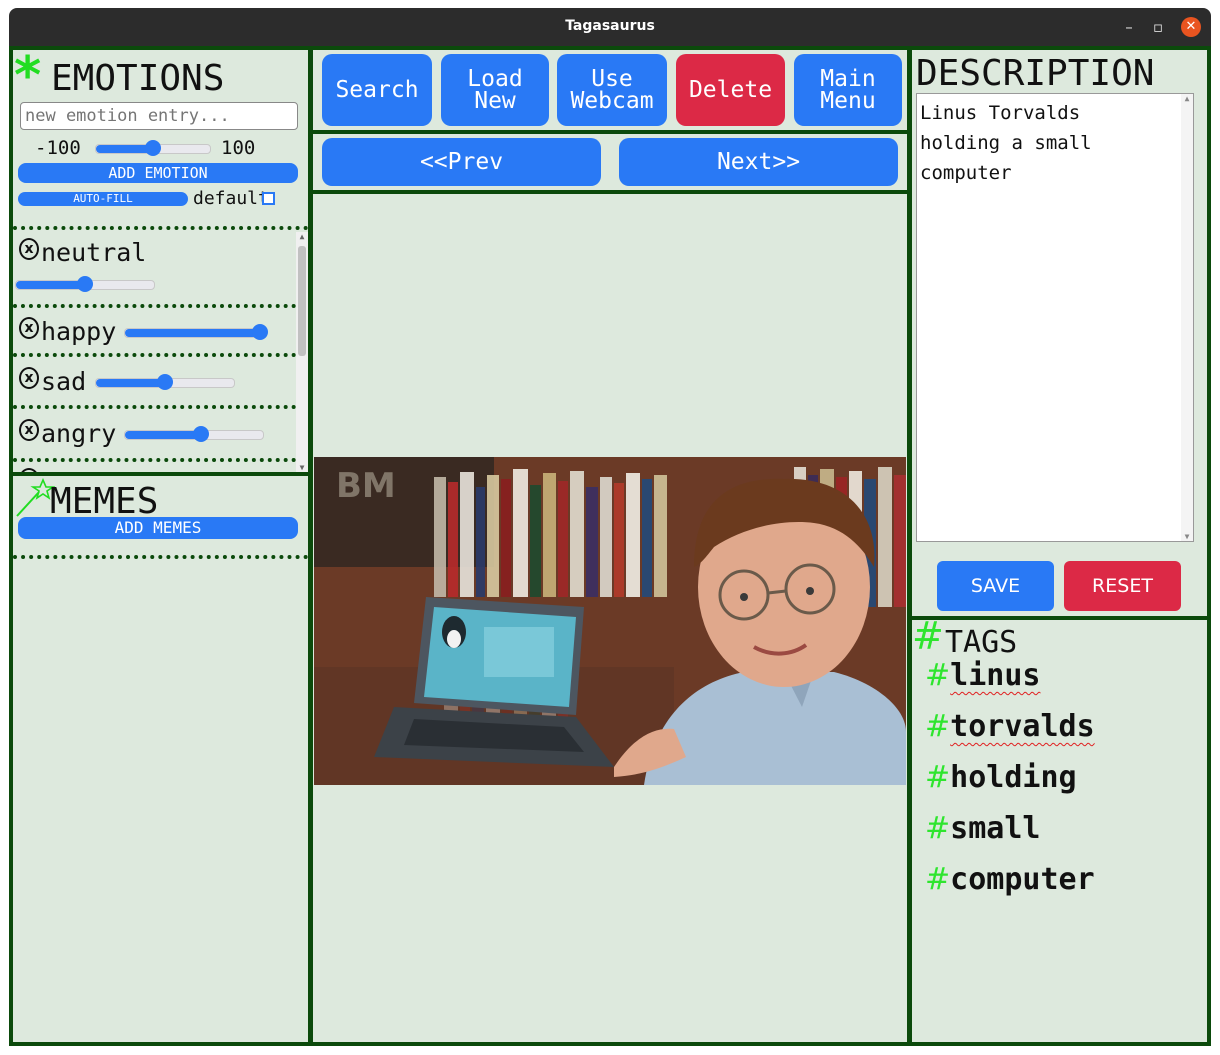 The height and width of the screenshot is (1055, 1220). What do you see at coordinates (1035, 73) in the screenshot?
I see `description-heading: DESCRIPTION` at bounding box center [1035, 73].